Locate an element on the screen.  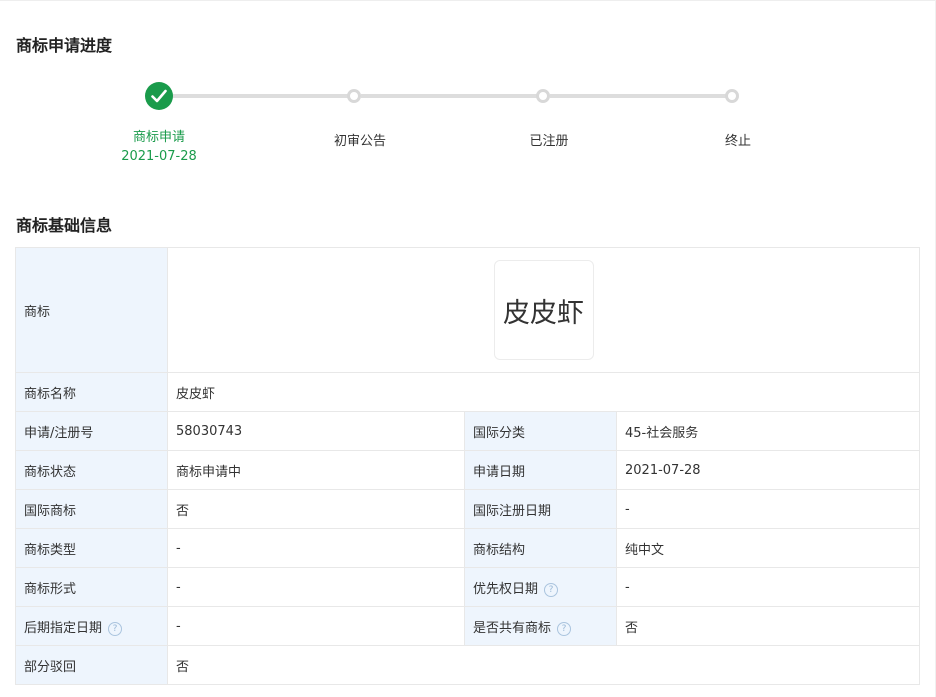
shared-label-cell: 是否共有商标? is located at coordinates (540, 626).